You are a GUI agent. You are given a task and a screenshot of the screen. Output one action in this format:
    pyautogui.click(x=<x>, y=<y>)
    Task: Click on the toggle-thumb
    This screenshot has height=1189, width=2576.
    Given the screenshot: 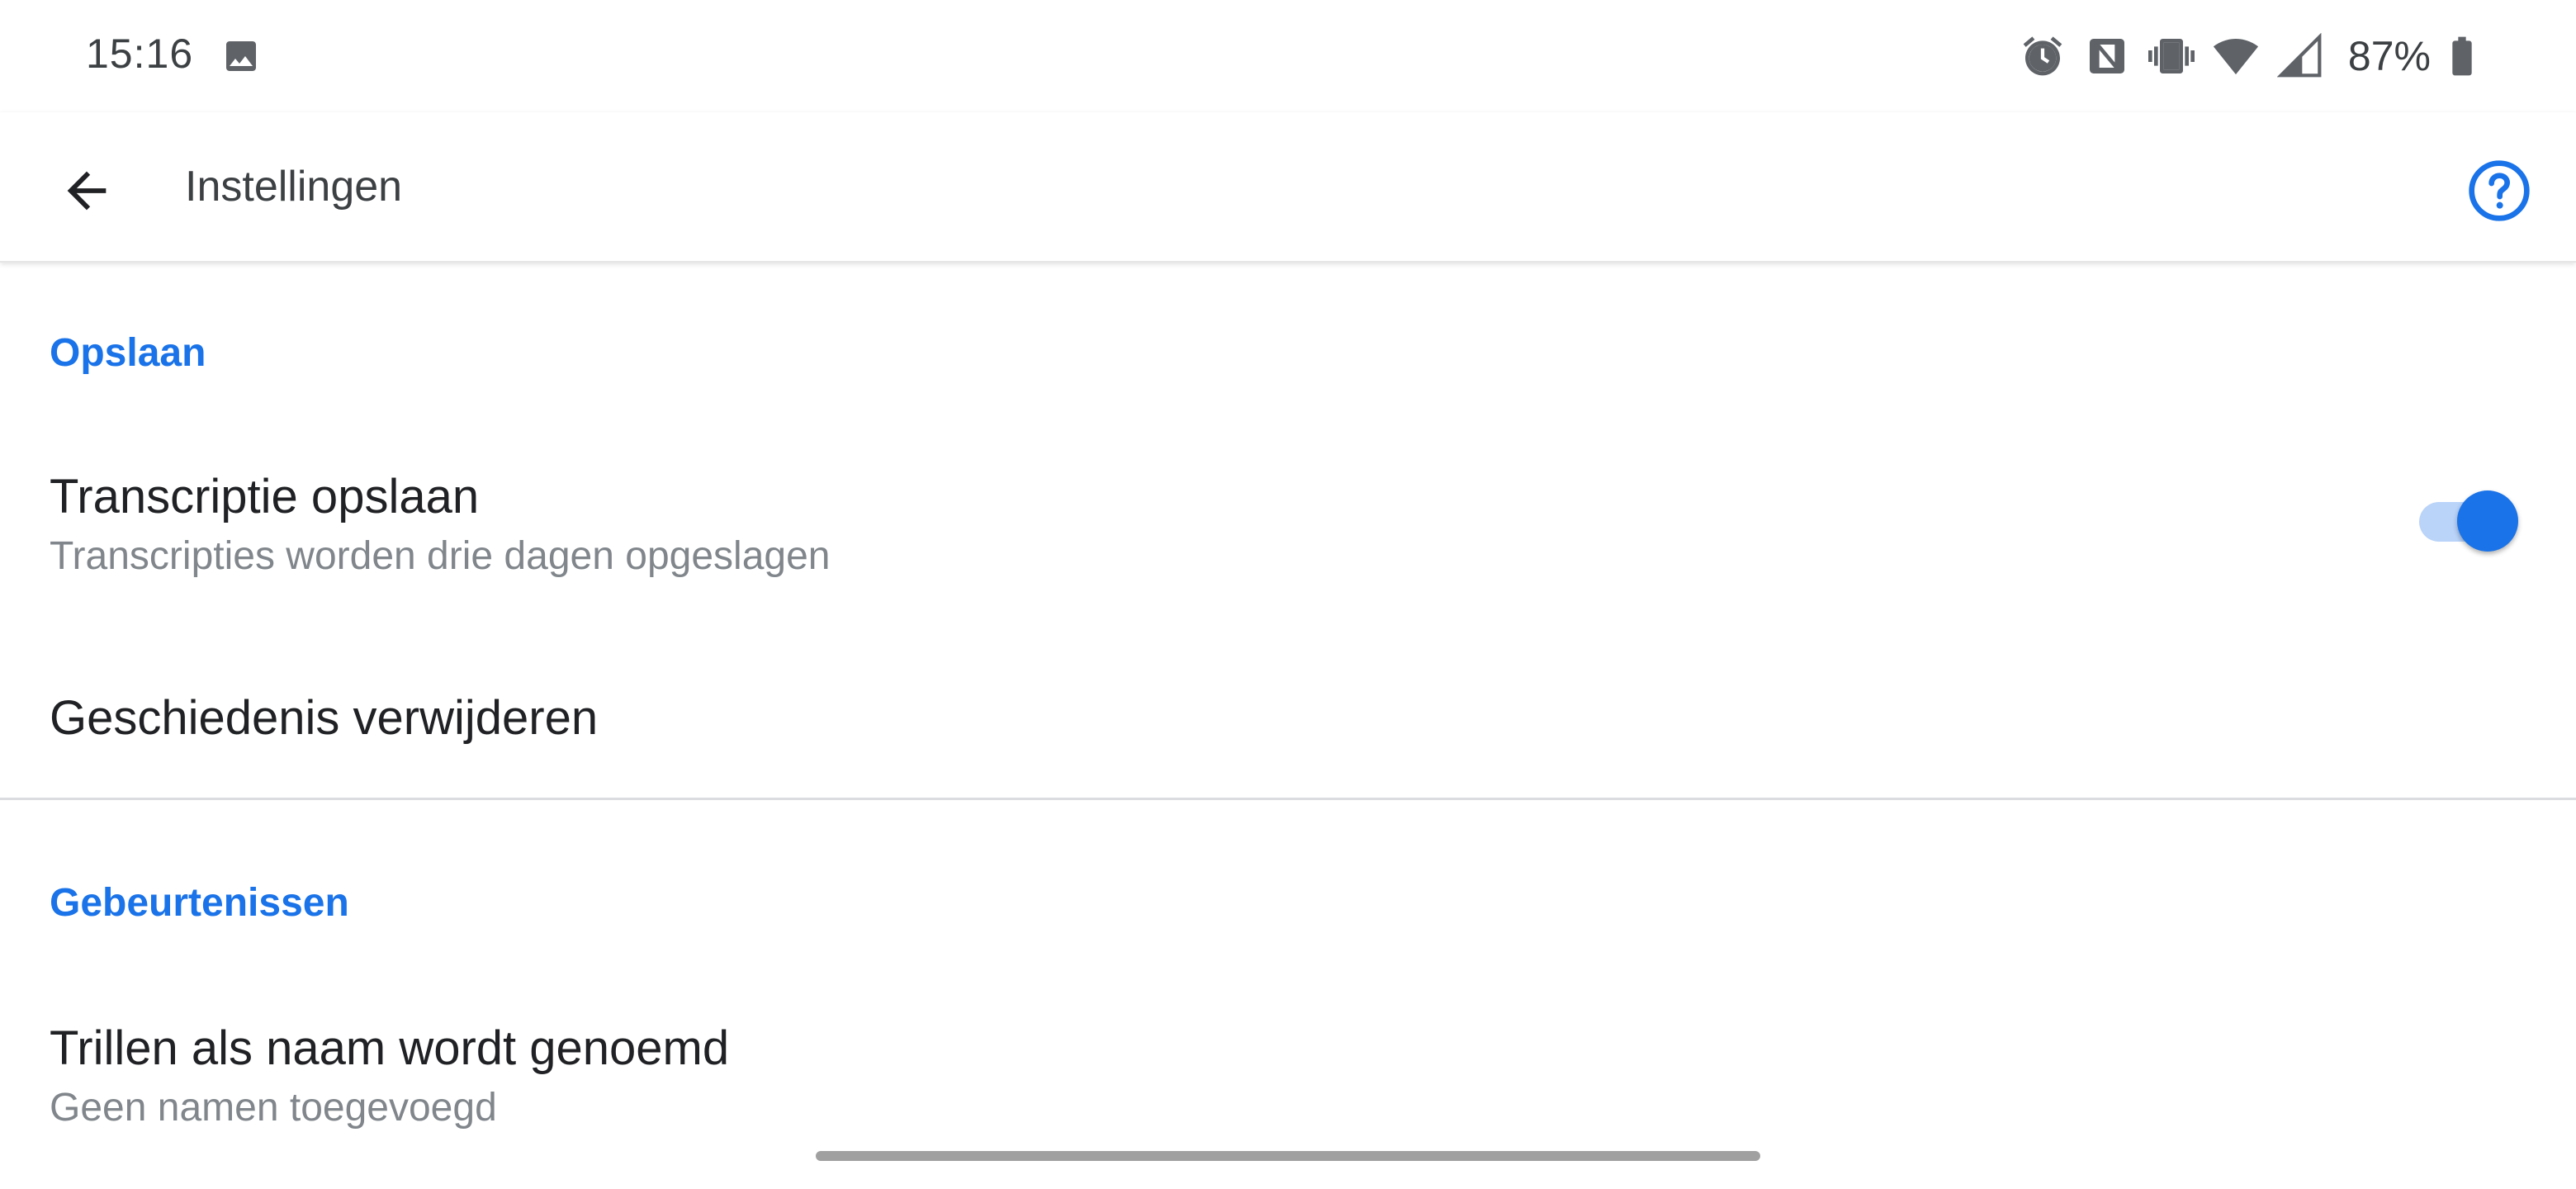 What is the action you would take?
    pyautogui.click(x=2487, y=521)
    